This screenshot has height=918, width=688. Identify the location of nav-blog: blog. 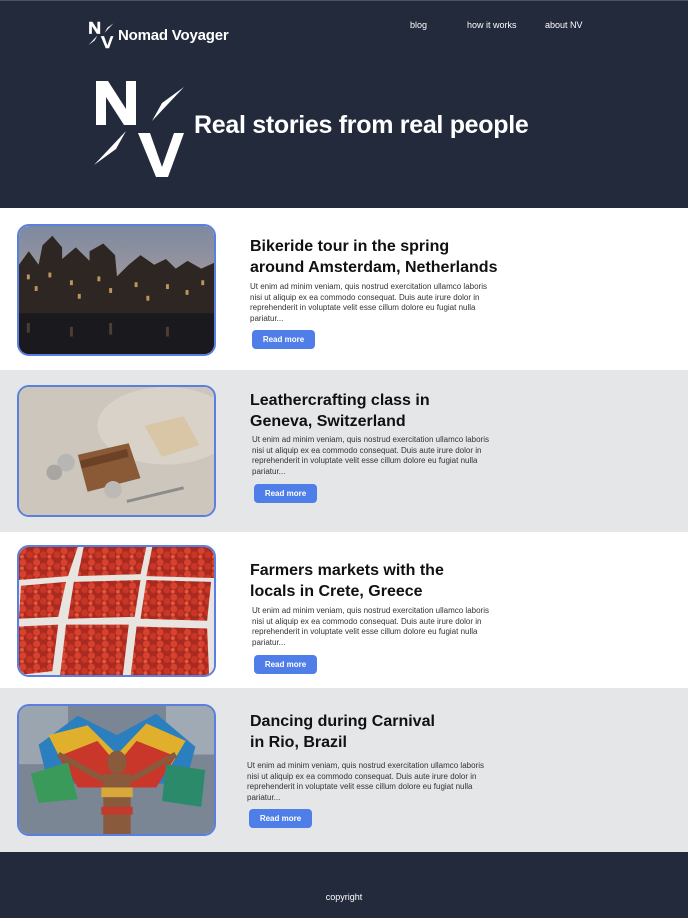
(418, 25).